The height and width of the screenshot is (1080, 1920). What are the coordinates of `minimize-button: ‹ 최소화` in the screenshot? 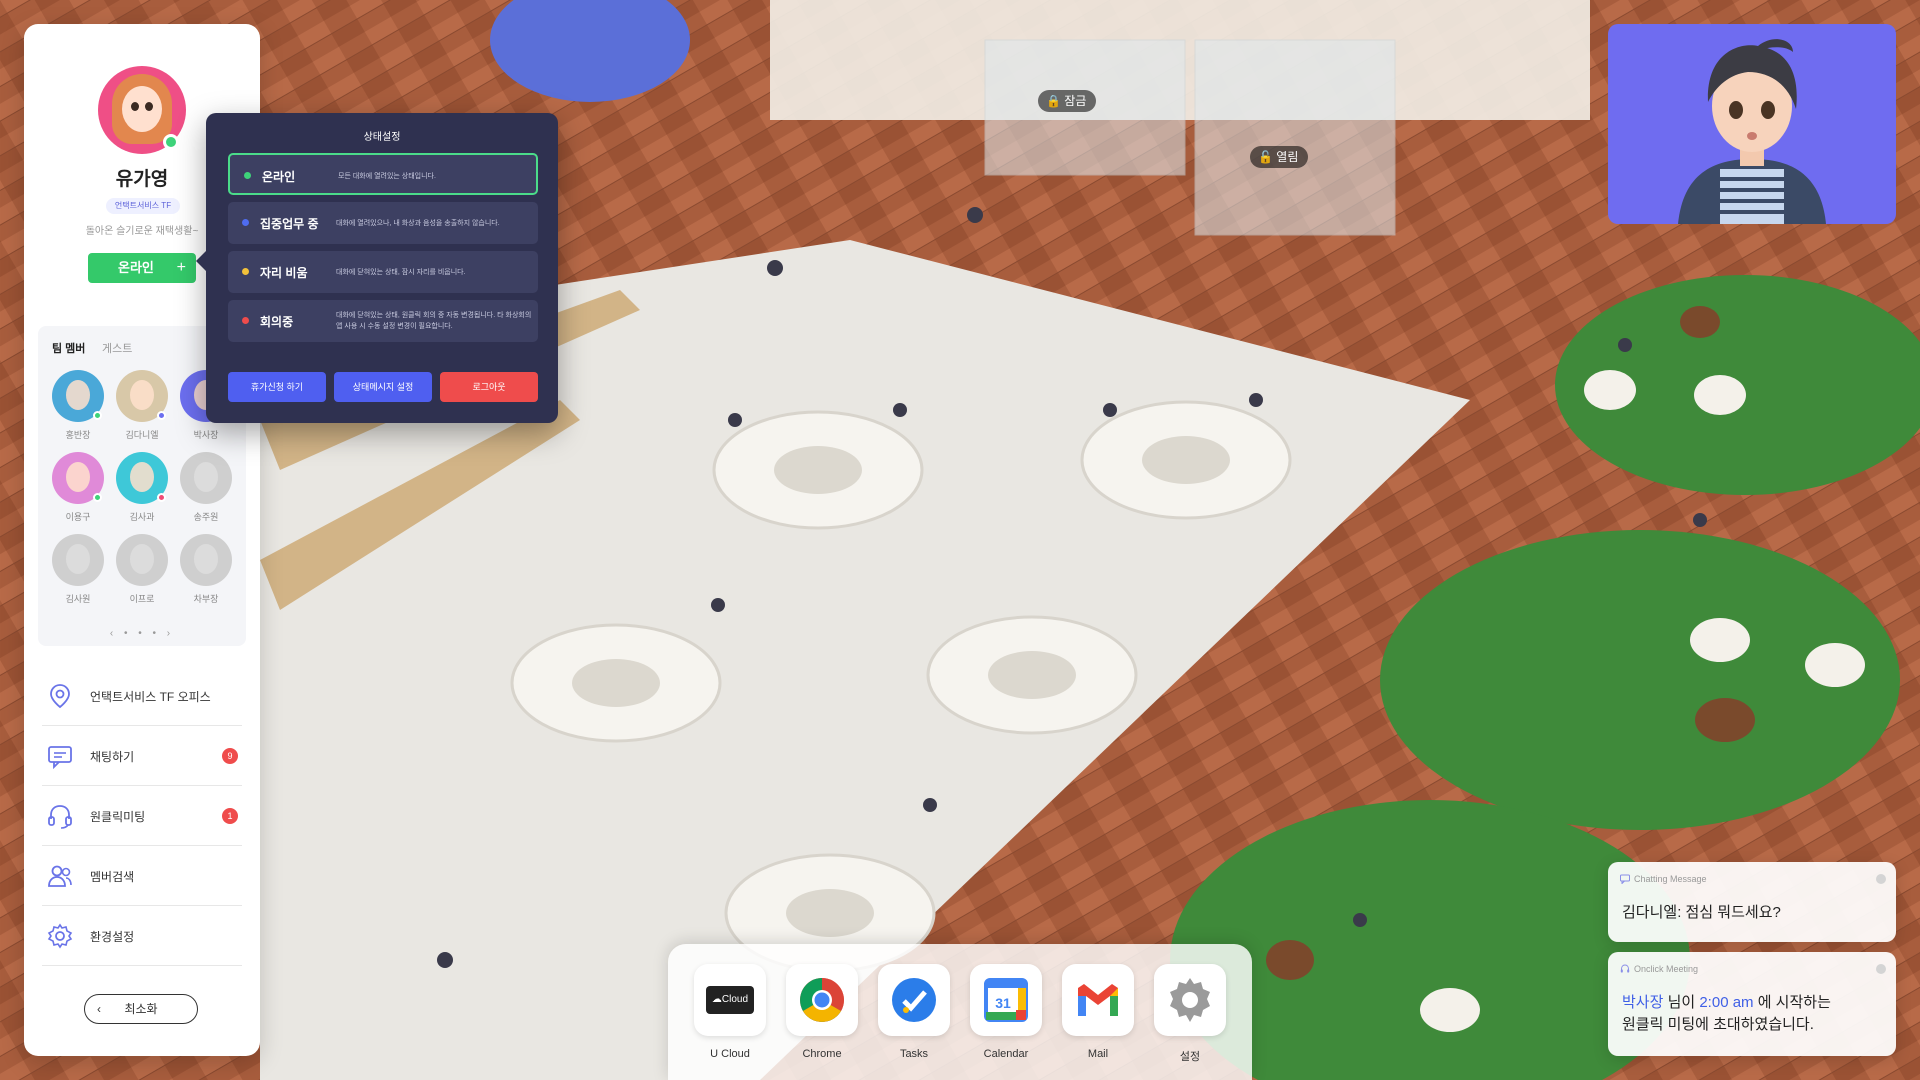 It's located at (141, 1009).